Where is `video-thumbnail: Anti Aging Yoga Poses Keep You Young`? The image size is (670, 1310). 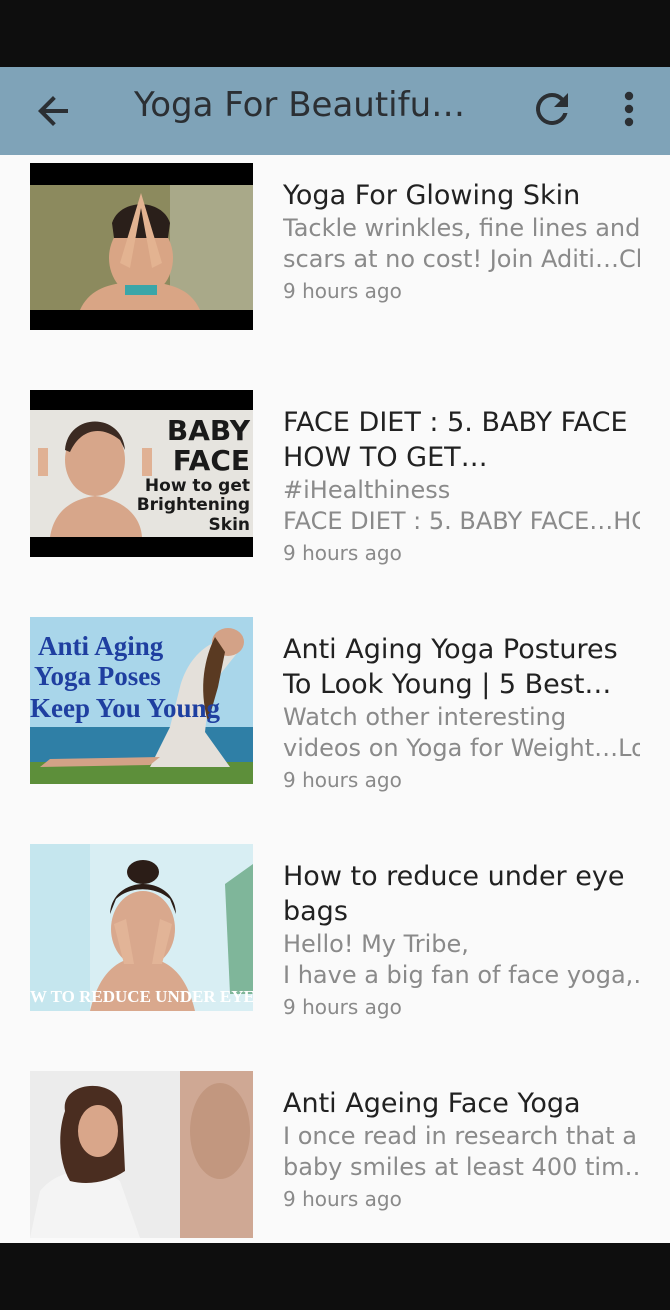 video-thumbnail: Anti Aging Yoga Poses Keep You Young is located at coordinates (141, 700).